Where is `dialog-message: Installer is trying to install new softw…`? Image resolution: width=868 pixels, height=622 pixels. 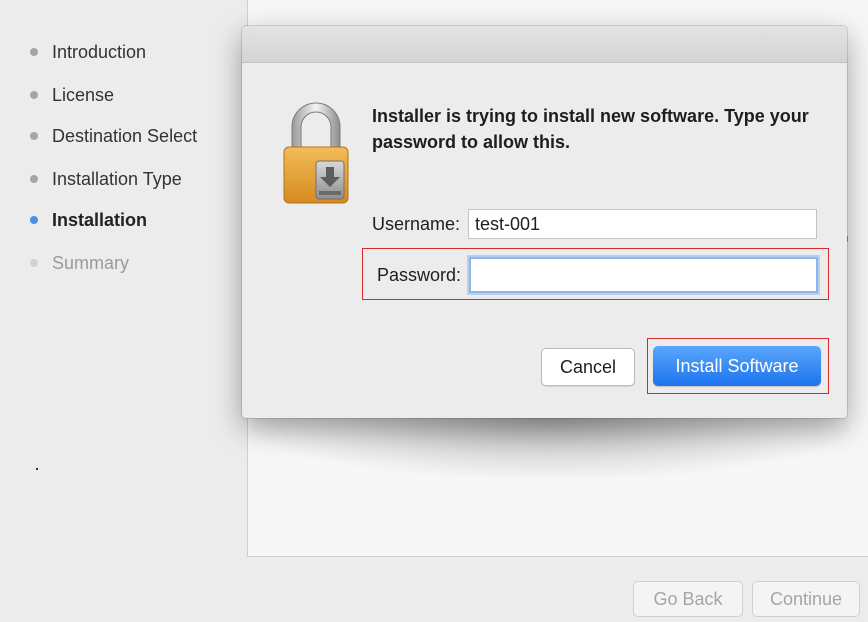
dialog-message: Installer is trying to install new softw… is located at coordinates (590, 129).